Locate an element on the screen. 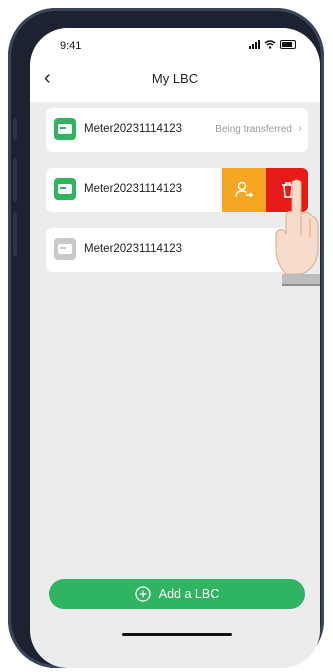 The width and height of the screenshot is (333, 672). meter-list-item: Meter20231114123 Being transferred › is located at coordinates (177, 130).